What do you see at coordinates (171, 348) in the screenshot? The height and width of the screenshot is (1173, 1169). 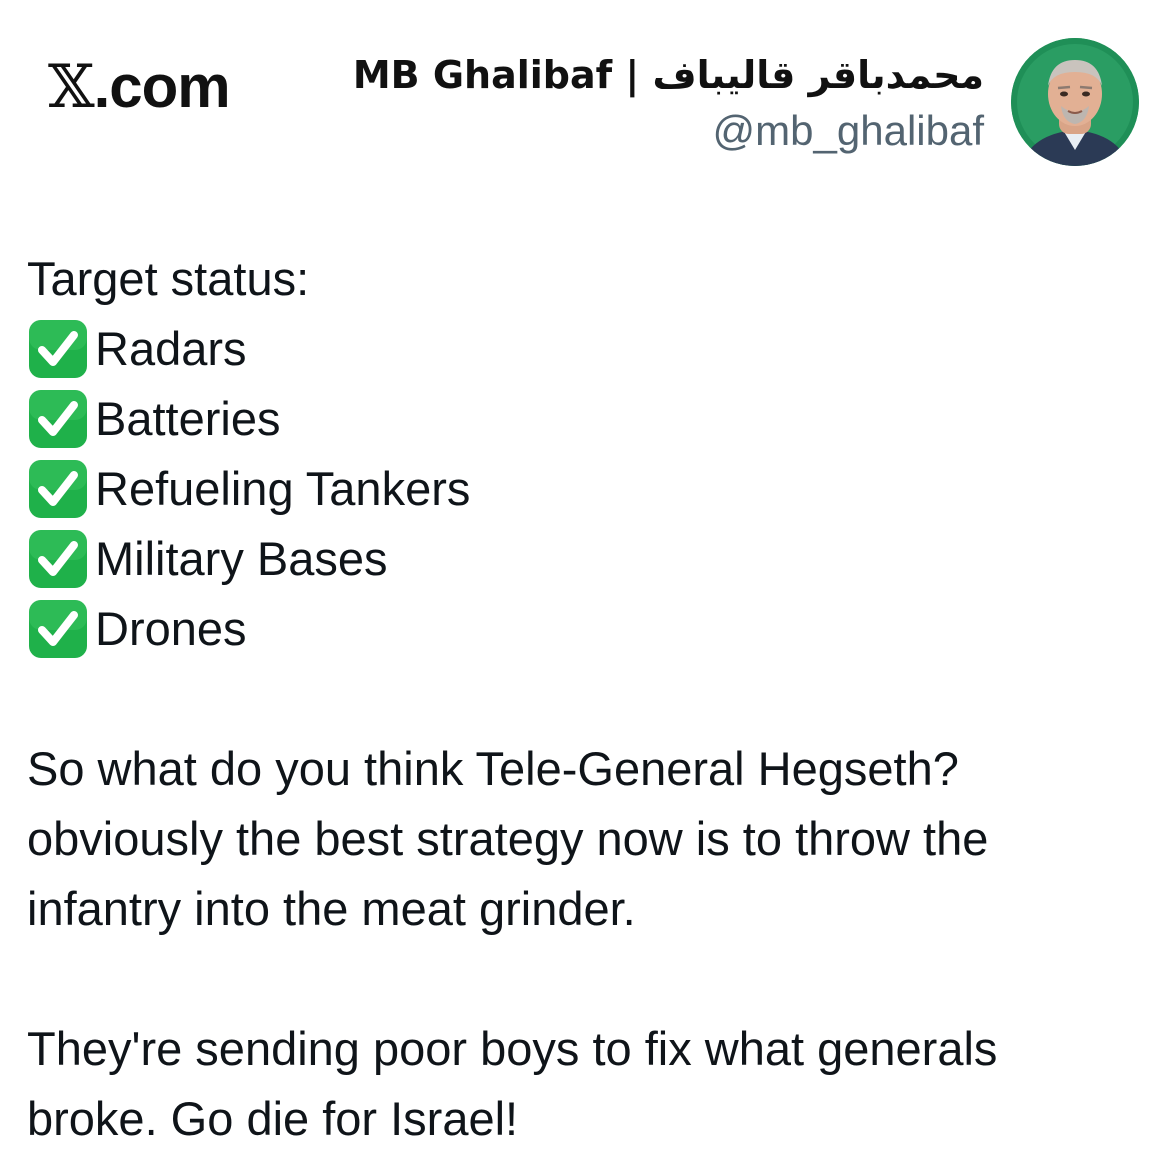 I see `checklist-label: Radars` at bounding box center [171, 348].